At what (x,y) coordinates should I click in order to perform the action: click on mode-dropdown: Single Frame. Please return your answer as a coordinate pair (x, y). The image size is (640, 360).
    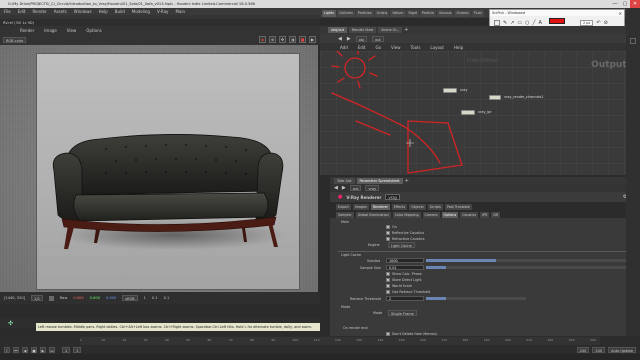
    Looking at the image, I should click on (402, 313).